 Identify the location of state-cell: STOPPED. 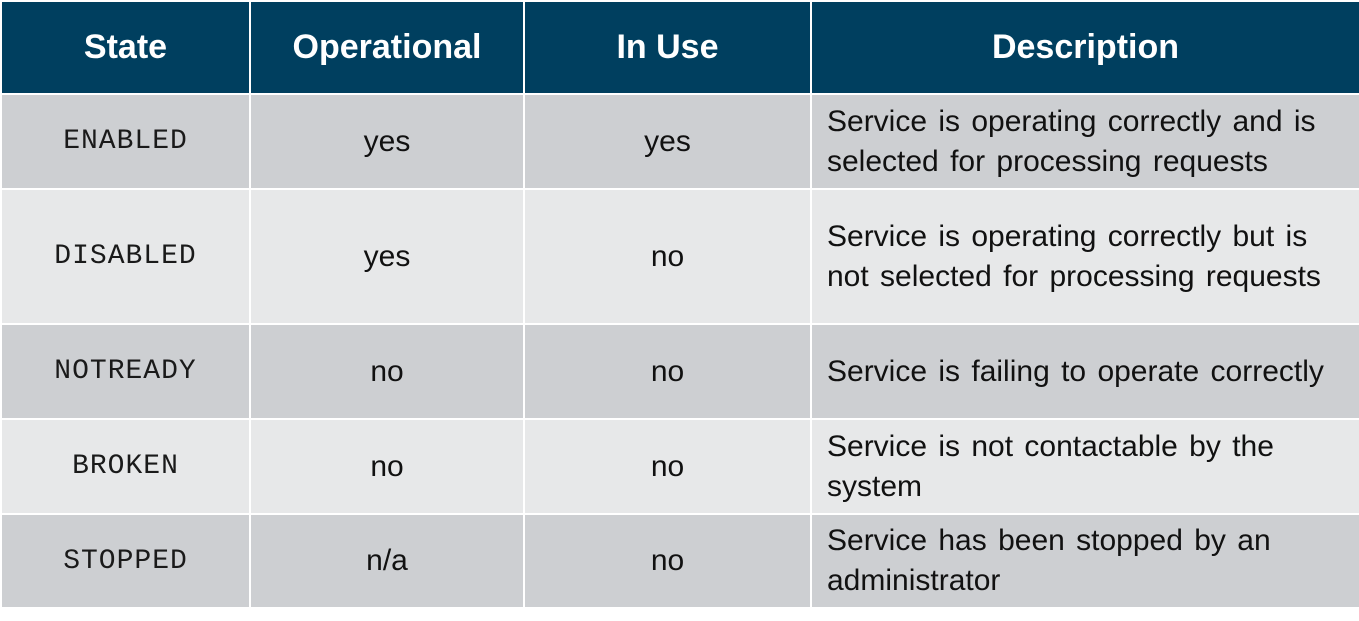
(125, 561).